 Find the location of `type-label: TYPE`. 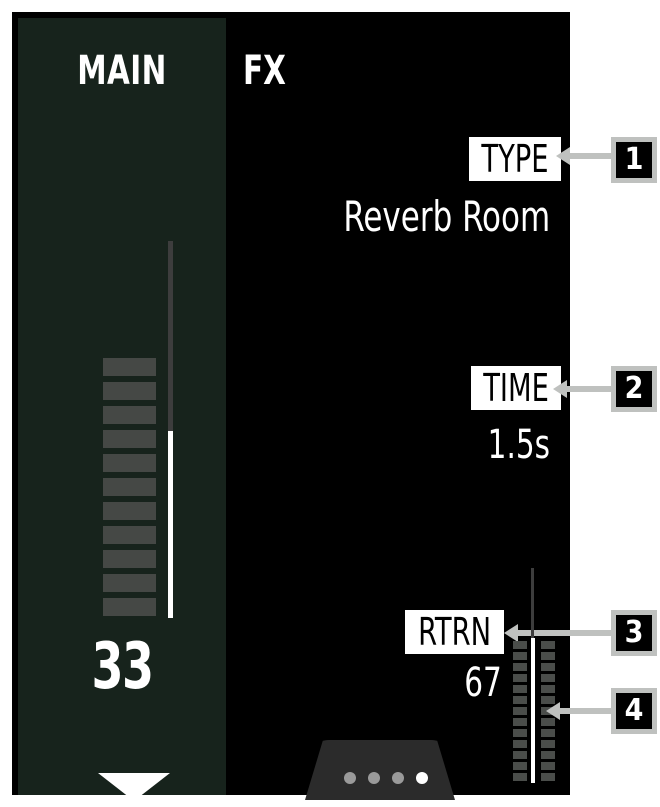

type-label: TYPE is located at coordinates (515, 159).